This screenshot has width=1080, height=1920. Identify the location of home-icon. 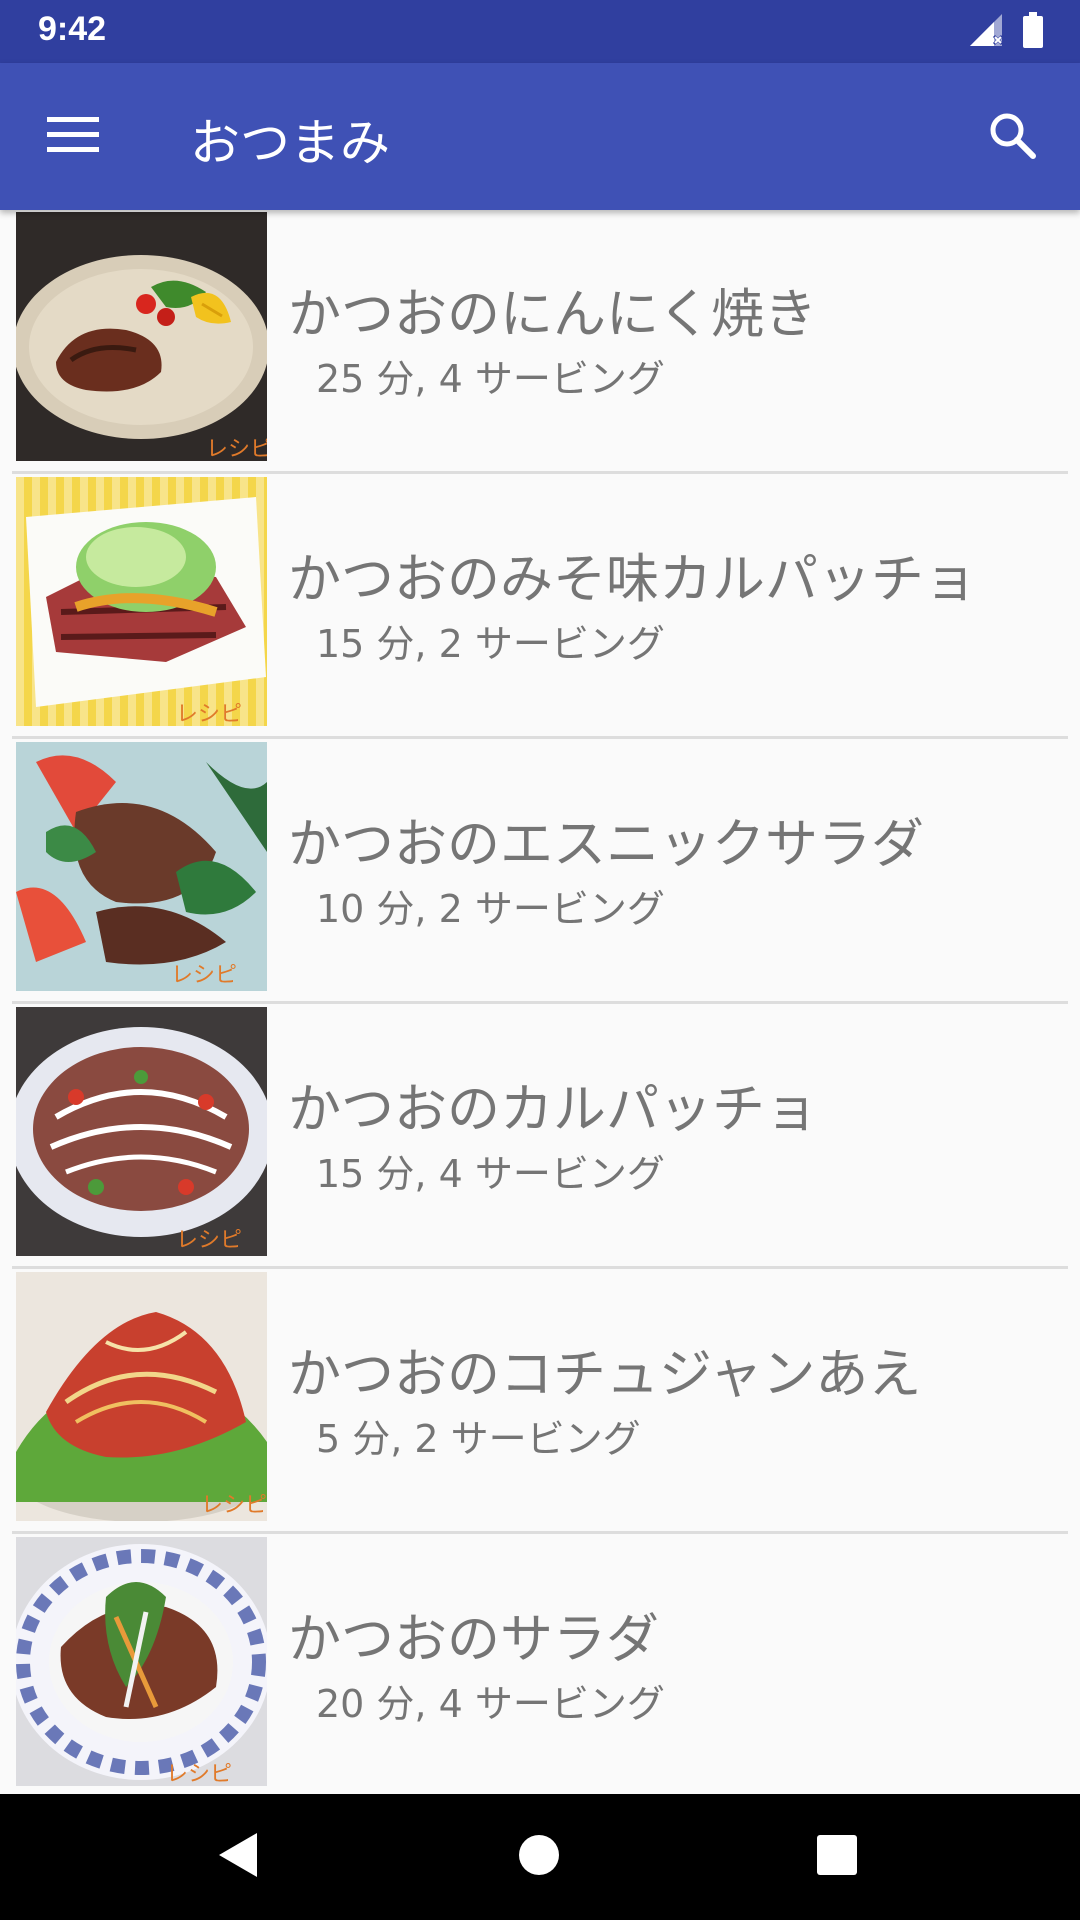
(539, 1857).